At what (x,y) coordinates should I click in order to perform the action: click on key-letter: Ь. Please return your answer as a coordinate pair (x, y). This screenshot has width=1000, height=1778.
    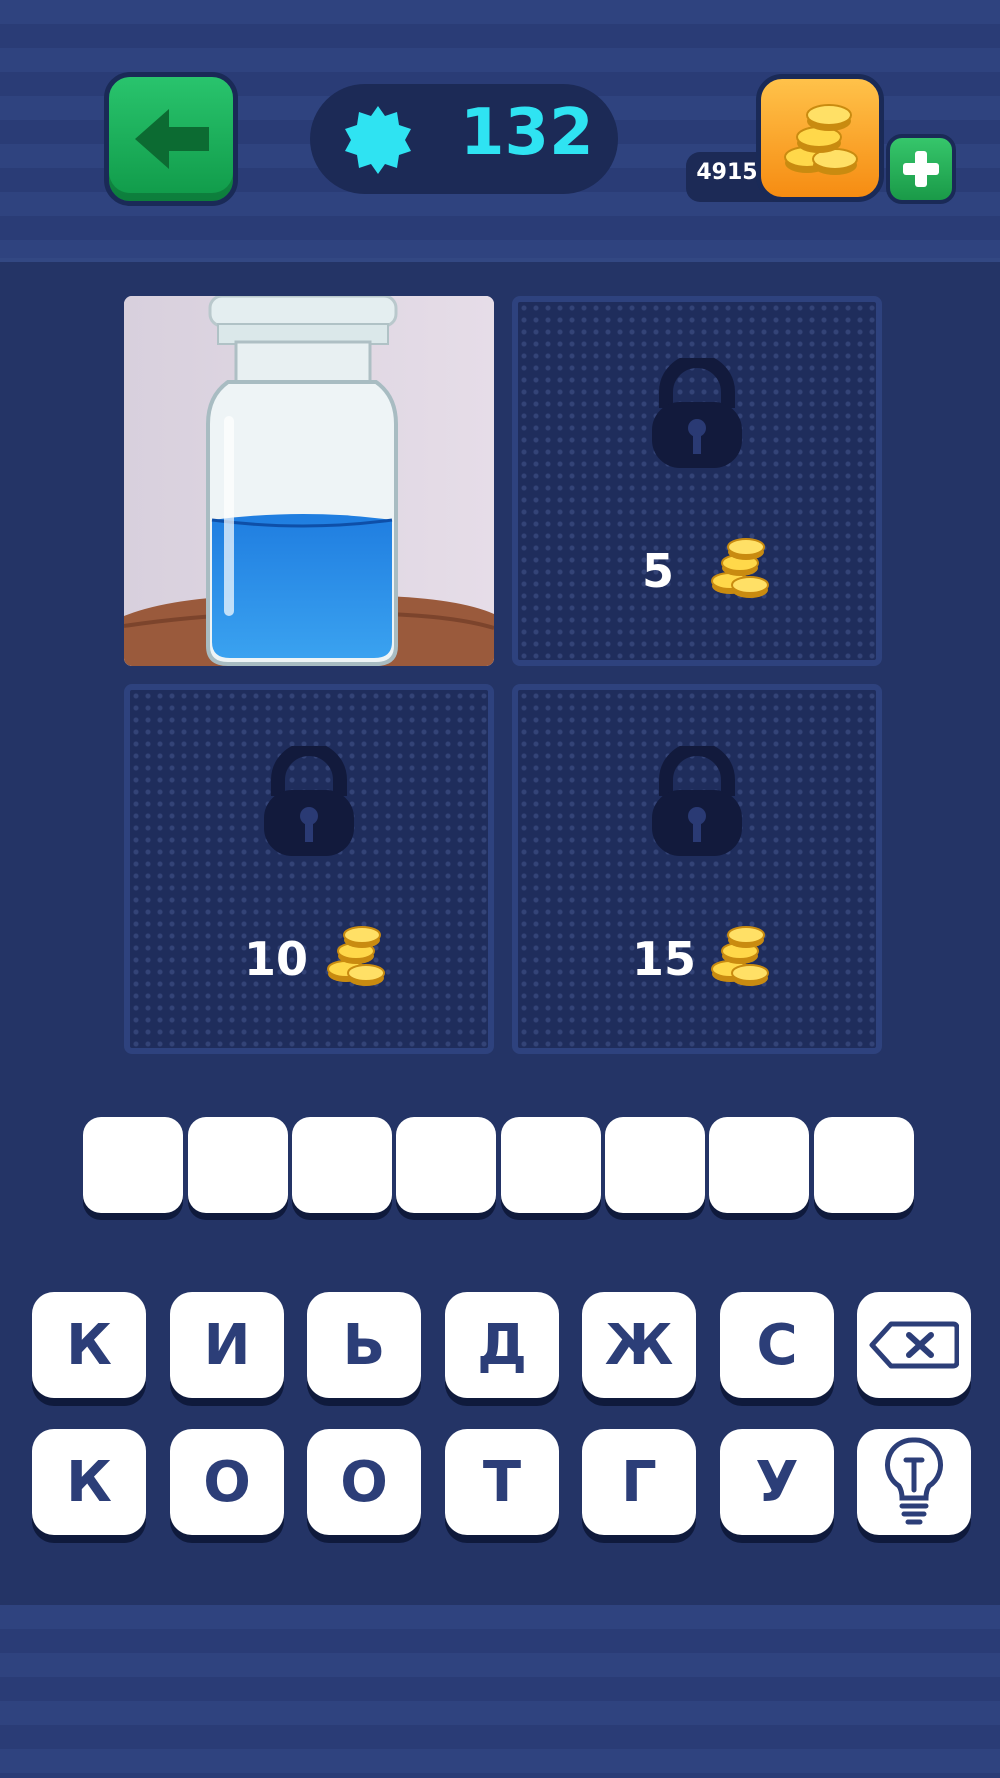
    Looking at the image, I should click on (364, 1345).